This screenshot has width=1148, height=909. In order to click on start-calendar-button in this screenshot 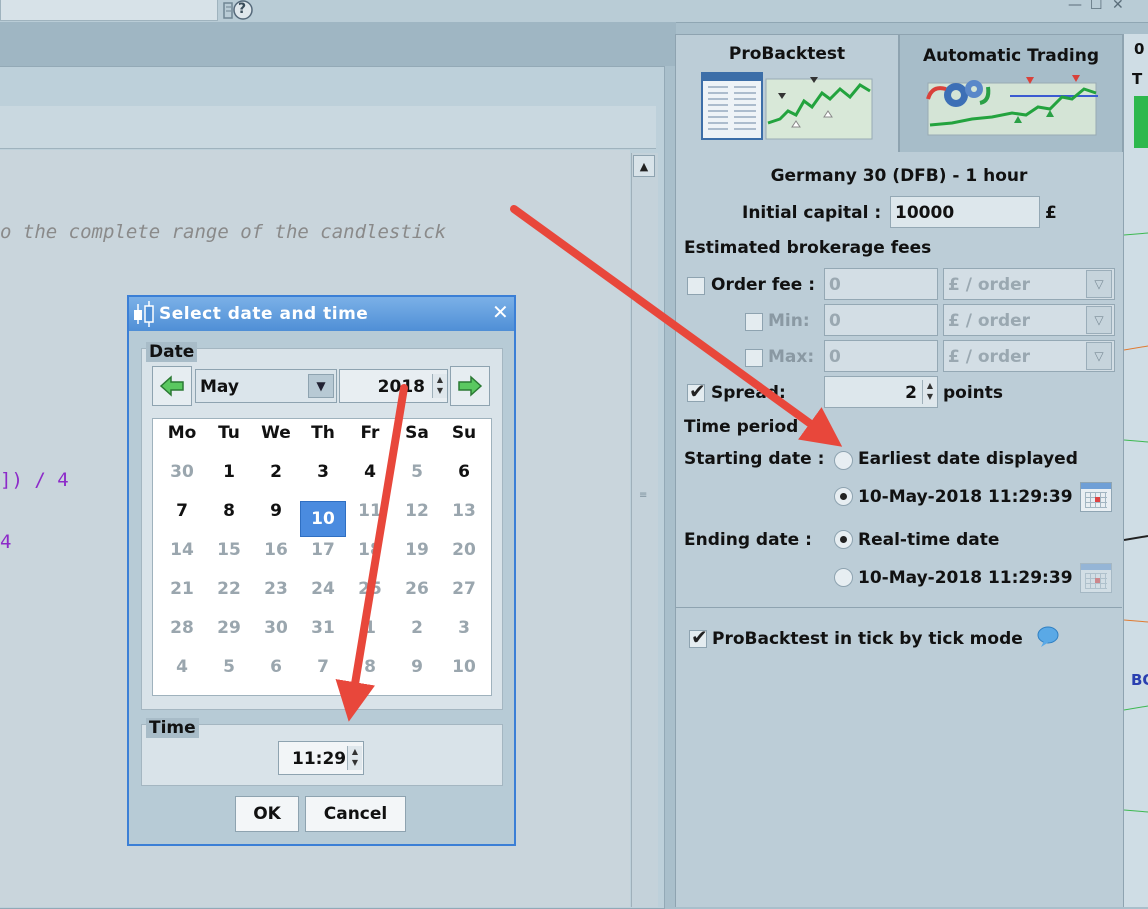, I will do `click(1096, 497)`.